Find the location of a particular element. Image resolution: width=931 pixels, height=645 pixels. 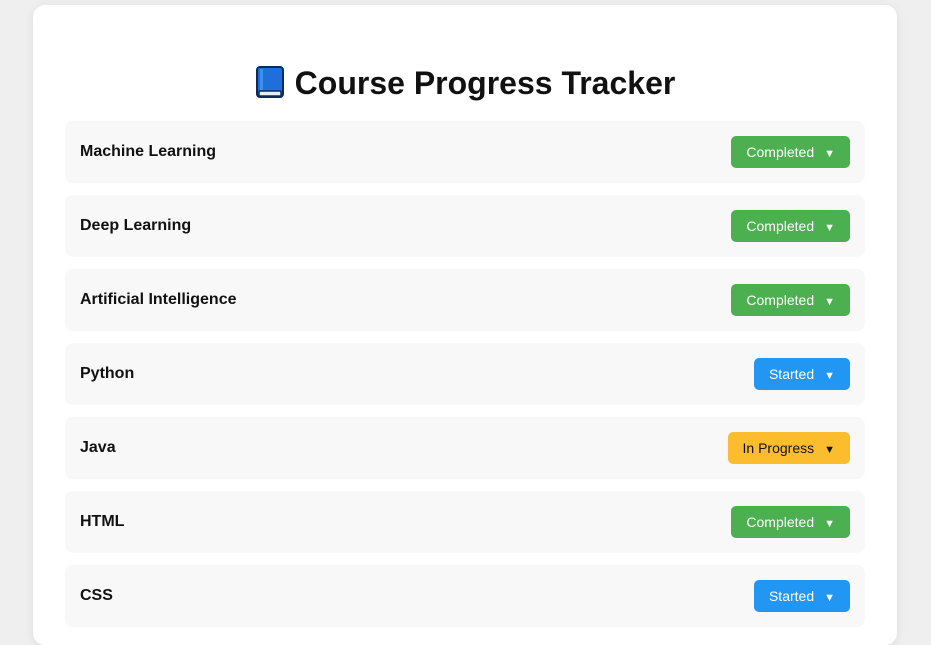

course-row: Artificial Intelligence Completed ▼ is located at coordinates (465, 300).